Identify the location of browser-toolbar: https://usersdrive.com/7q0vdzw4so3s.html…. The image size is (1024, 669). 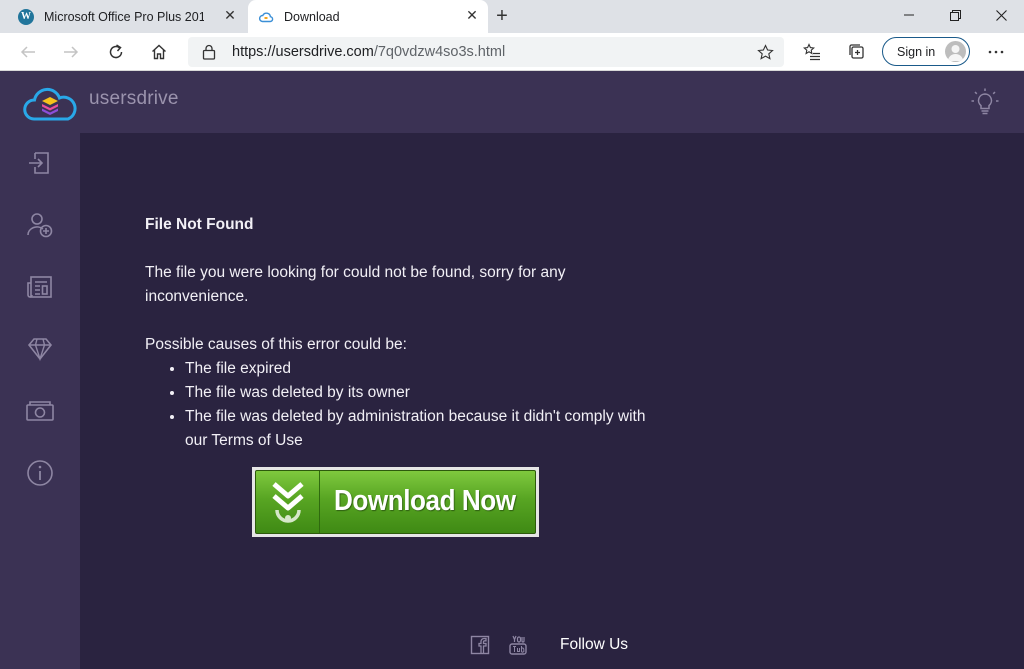
(512, 52).